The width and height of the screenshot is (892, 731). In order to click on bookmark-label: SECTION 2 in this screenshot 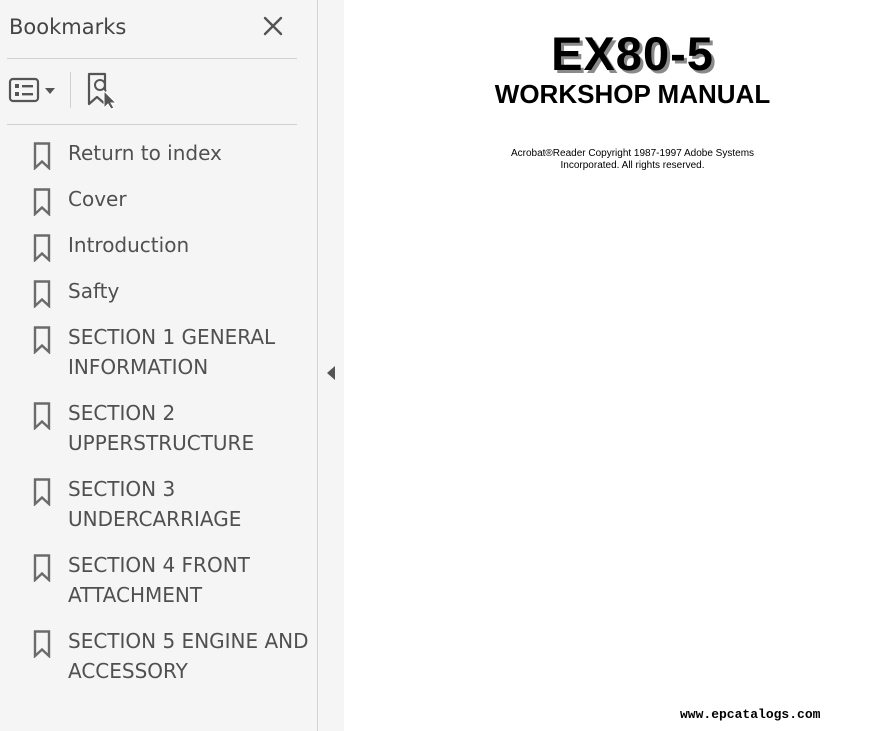, I will do `click(122, 413)`.